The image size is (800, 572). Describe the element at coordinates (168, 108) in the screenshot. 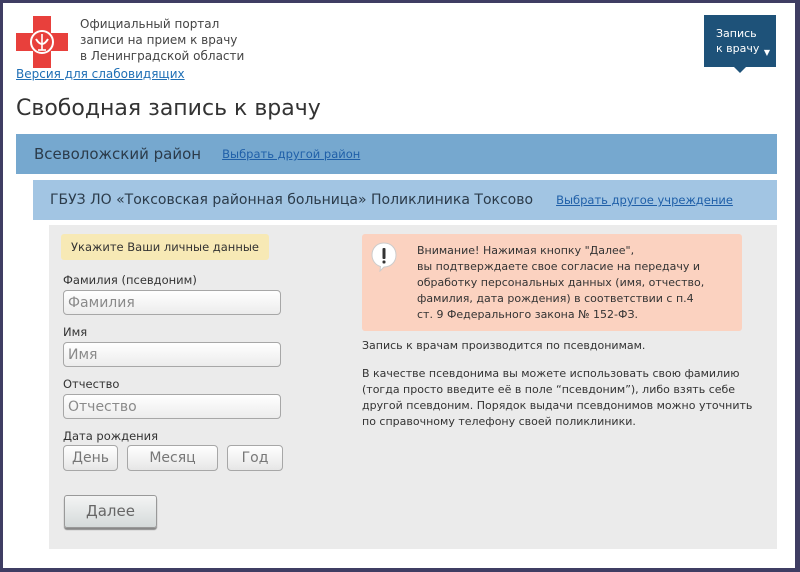

I see `page-title: Свободная запись к врачу` at that location.